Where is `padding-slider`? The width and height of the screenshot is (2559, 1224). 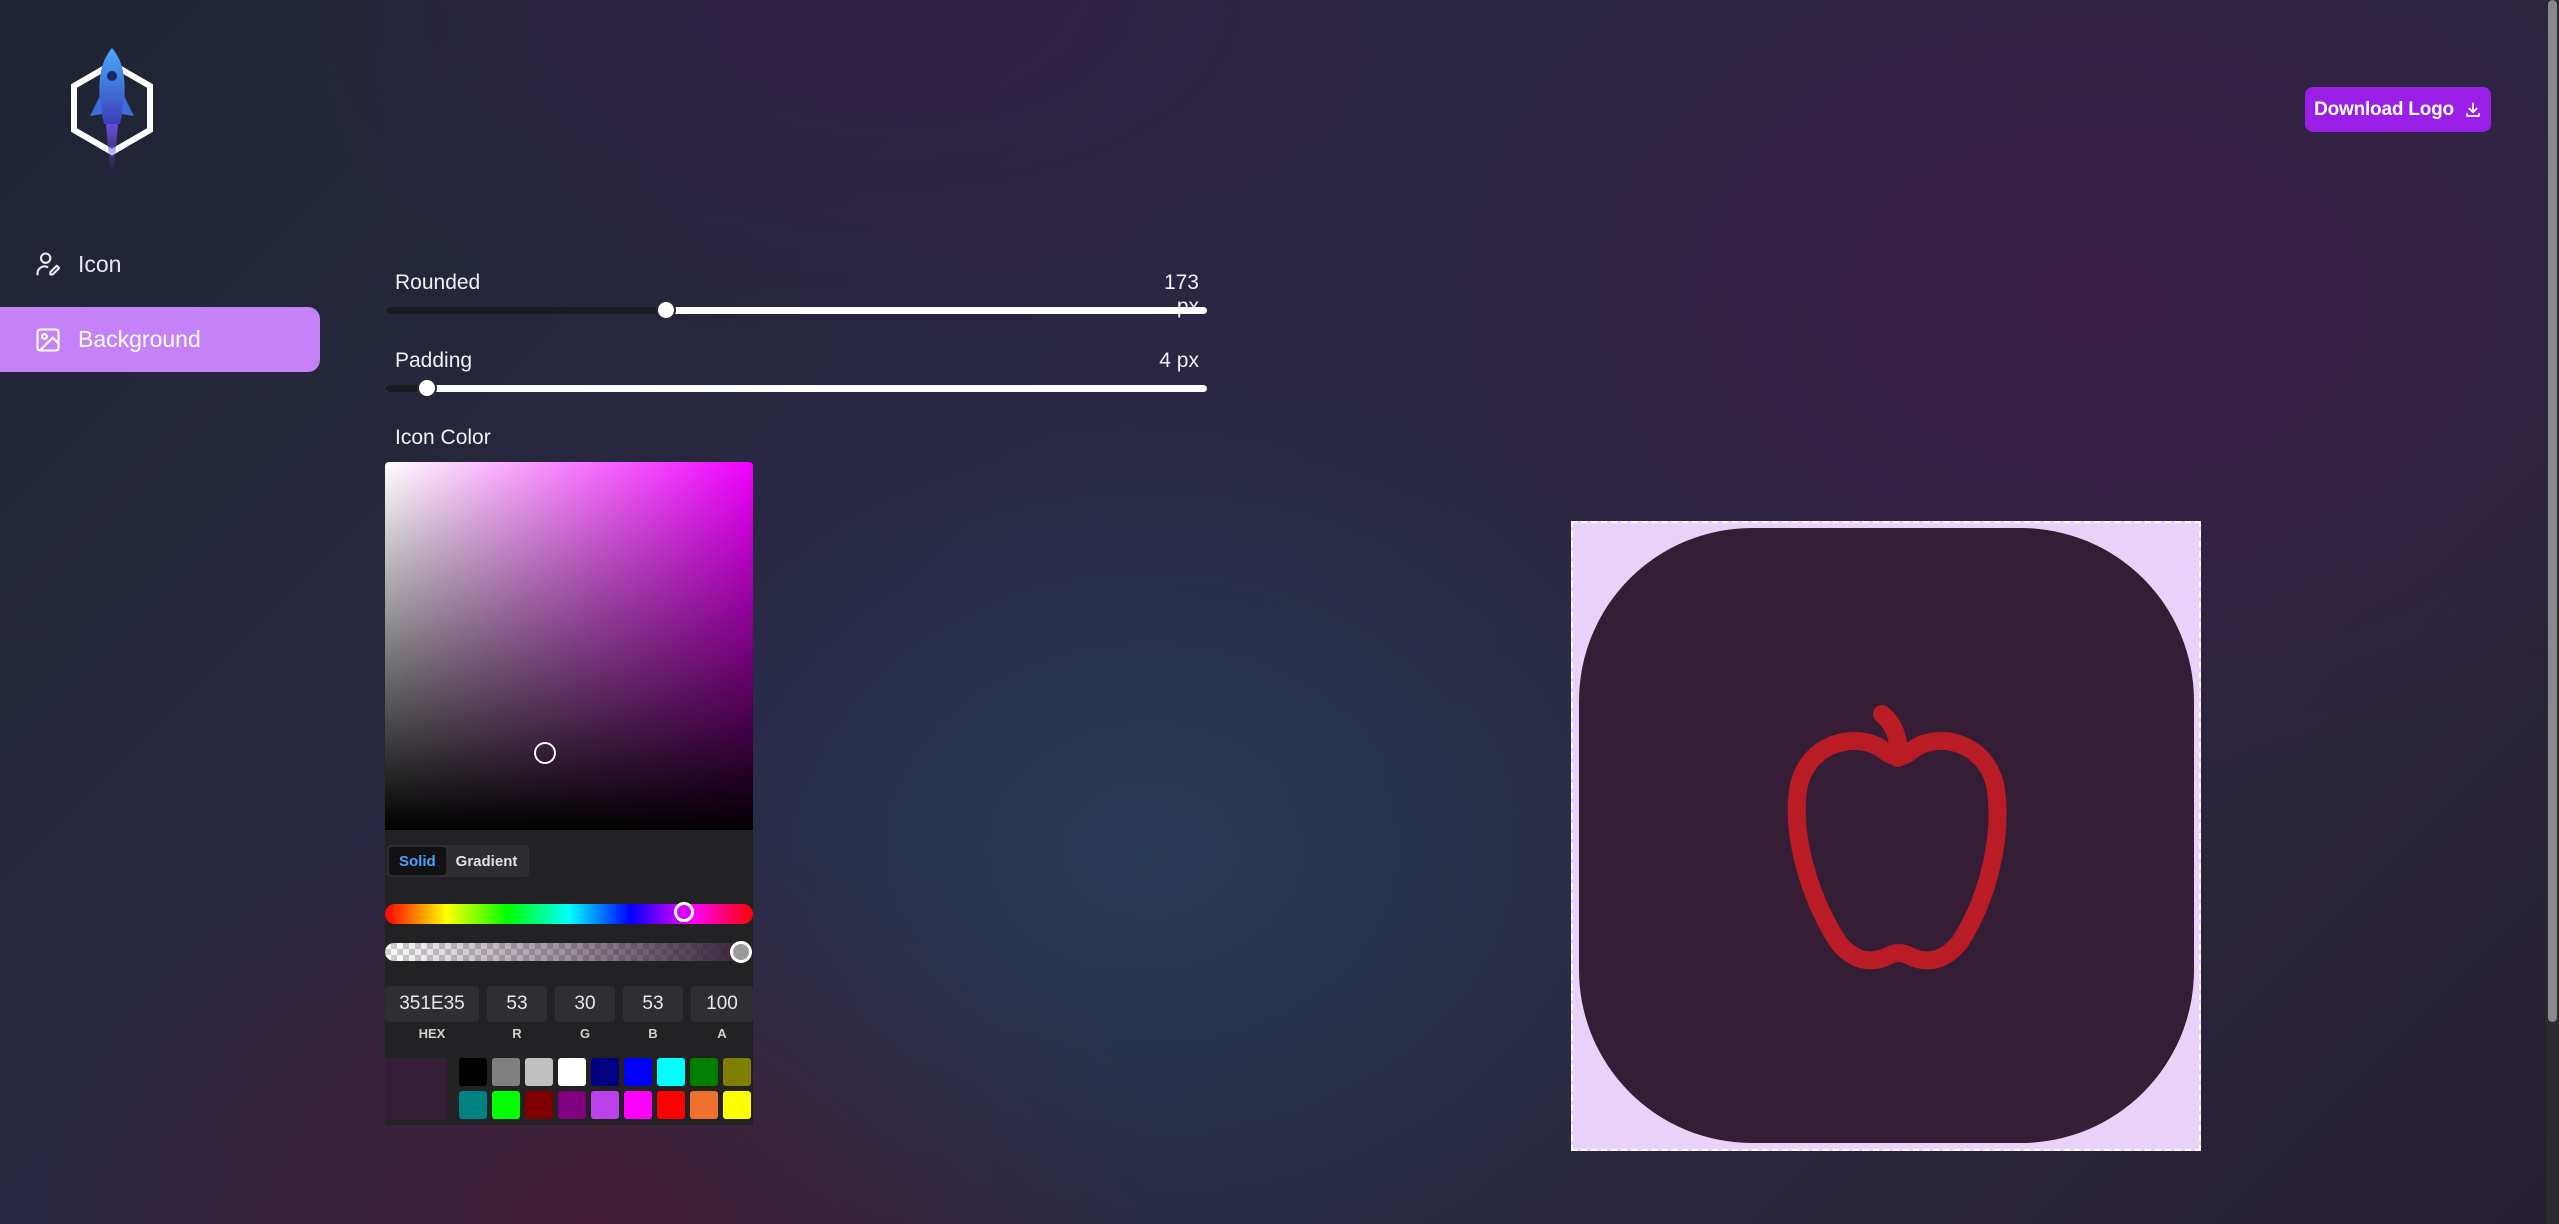
padding-slider is located at coordinates (796, 388).